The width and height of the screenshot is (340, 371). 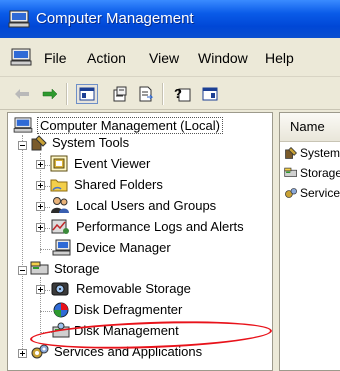 I want to click on show-hide-tree-button, so click(x=87, y=94).